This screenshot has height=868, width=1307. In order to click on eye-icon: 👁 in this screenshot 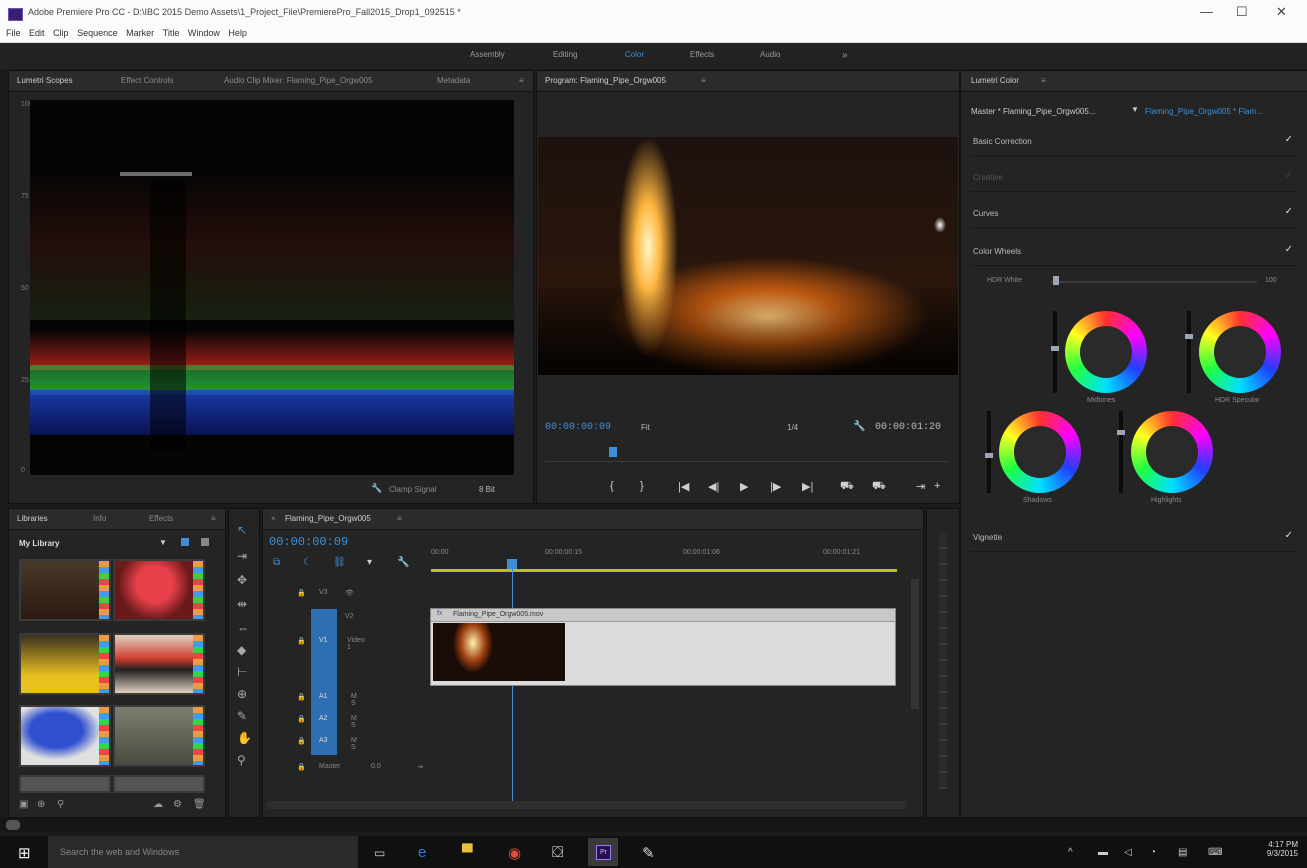, I will do `click(349, 593)`.